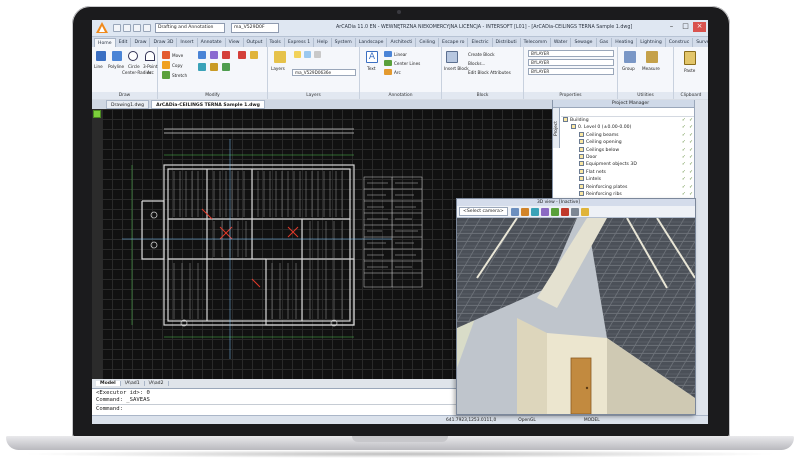 Image resolution: width=800 pixels, height=466 pixels. Describe the element at coordinates (574, 211) in the screenshot. I see `settings-icon` at that location.